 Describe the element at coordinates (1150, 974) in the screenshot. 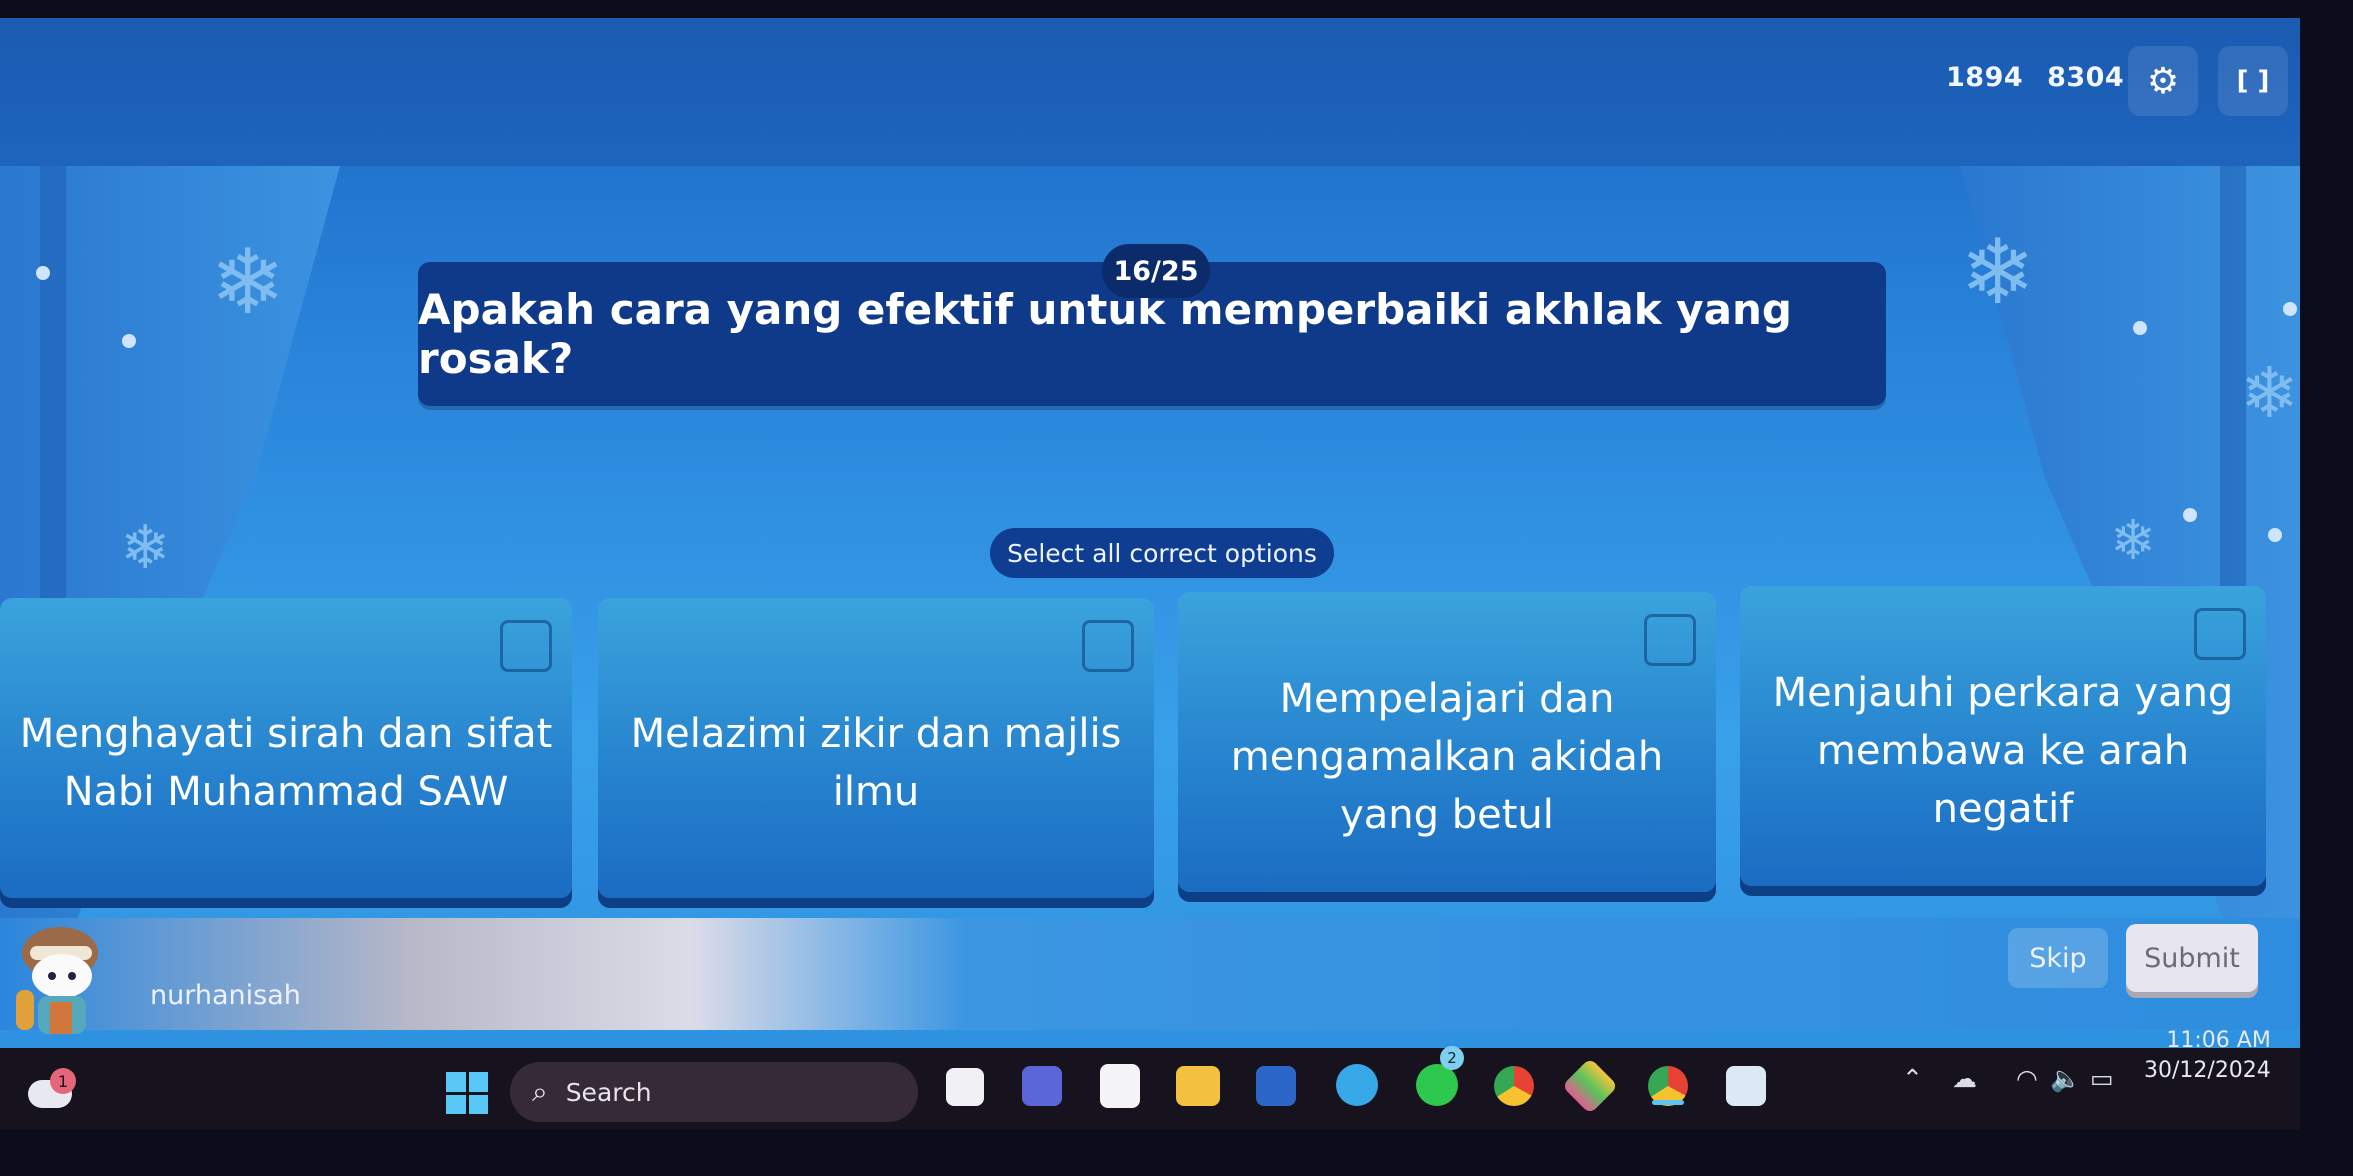

I see `player-bar` at that location.